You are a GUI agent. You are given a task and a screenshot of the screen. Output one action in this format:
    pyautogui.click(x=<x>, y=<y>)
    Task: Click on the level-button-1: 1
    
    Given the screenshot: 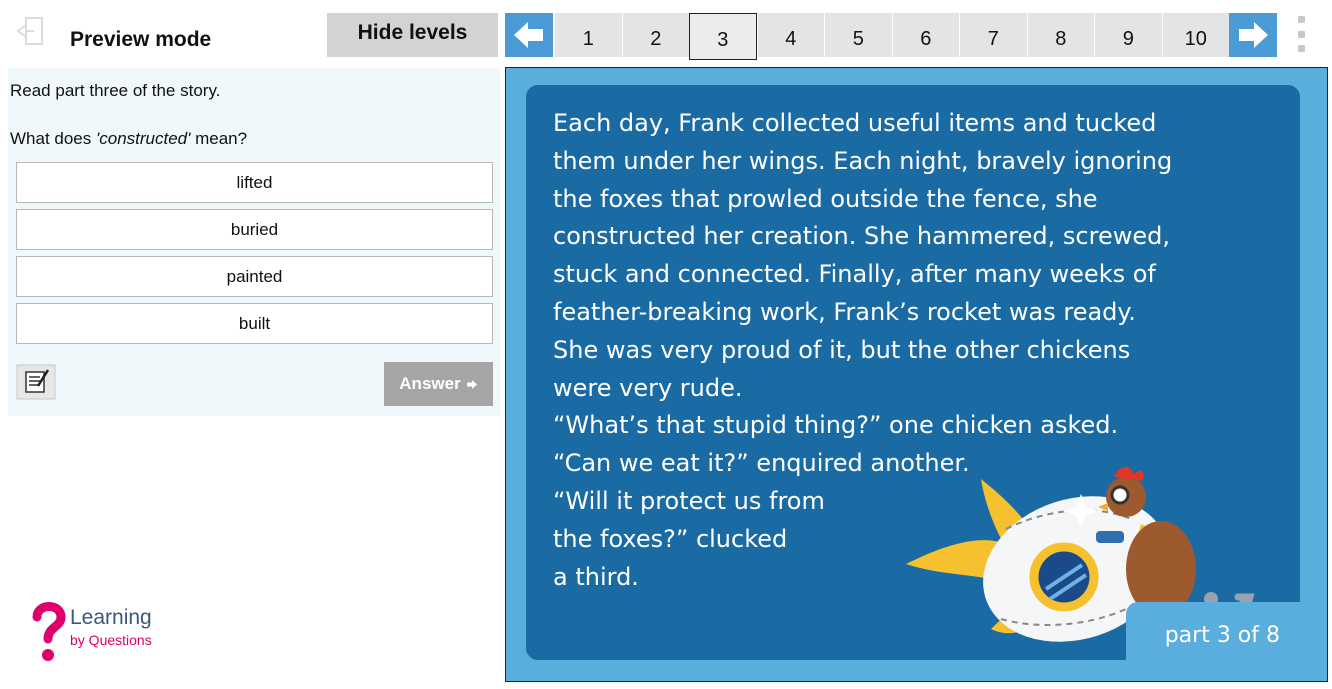 What is the action you would take?
    pyautogui.click(x=588, y=35)
    